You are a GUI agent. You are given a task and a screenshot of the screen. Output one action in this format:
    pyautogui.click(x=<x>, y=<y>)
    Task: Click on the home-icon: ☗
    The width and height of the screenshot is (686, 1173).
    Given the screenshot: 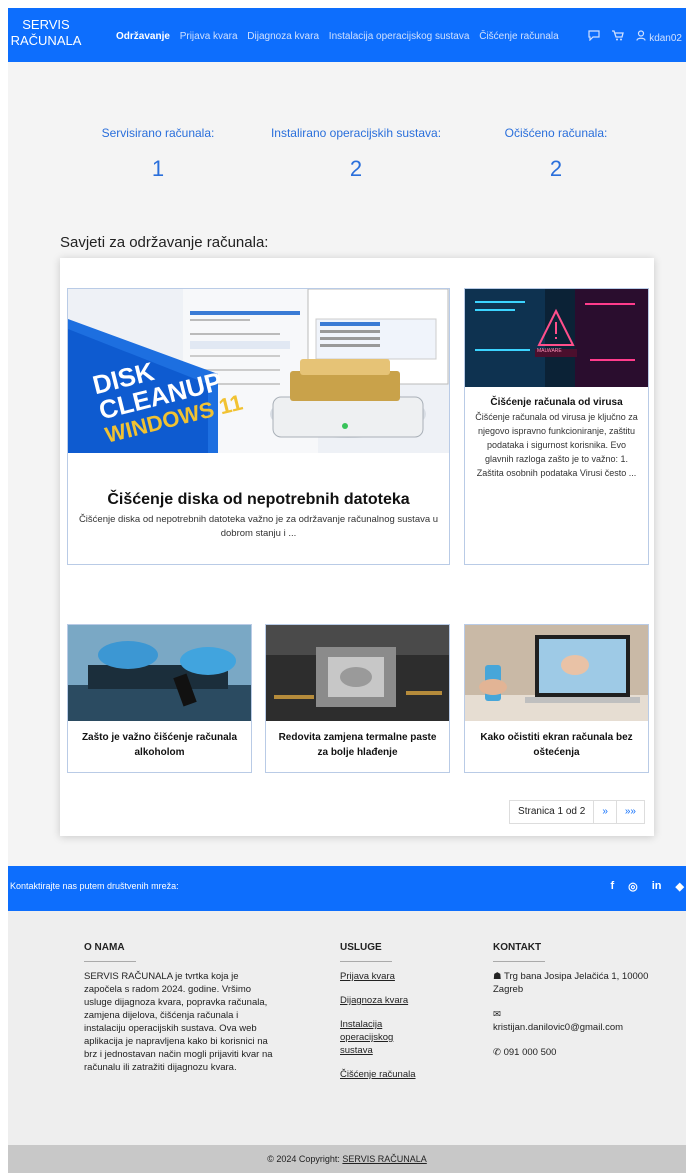 What is the action you would take?
    pyautogui.click(x=497, y=976)
    